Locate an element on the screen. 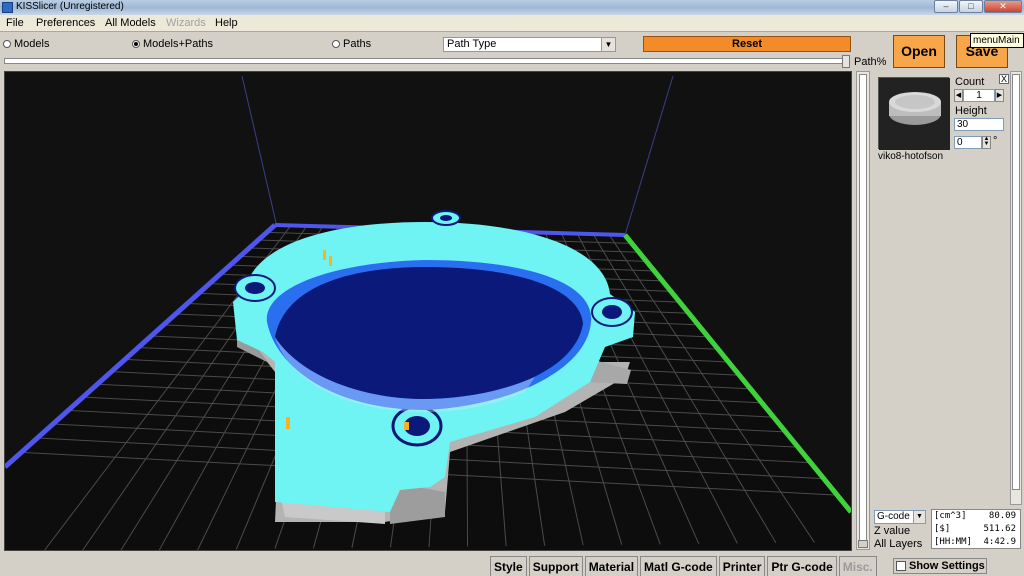  height-input: 30 is located at coordinates (979, 124).